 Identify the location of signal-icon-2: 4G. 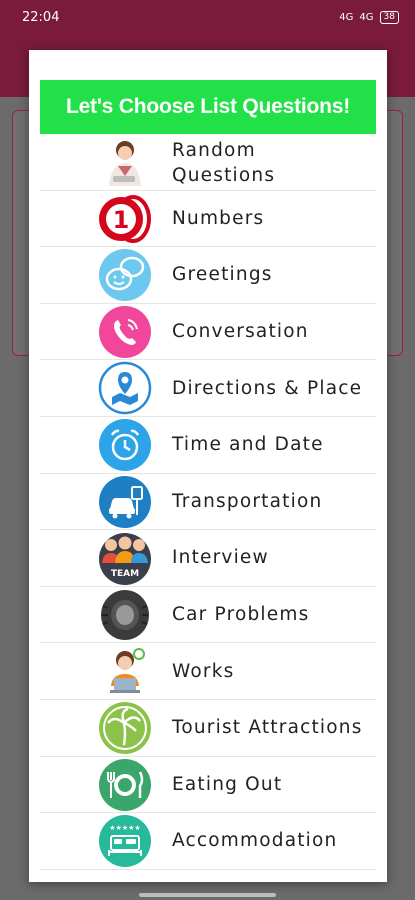
(366, 17).